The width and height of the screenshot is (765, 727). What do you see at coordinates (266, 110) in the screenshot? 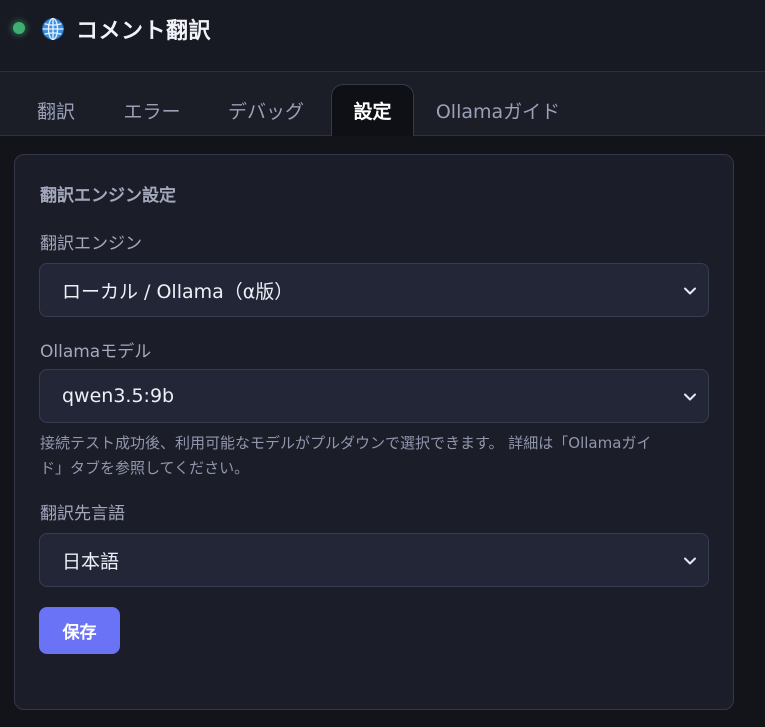
I see `tab-debug: デバッグ` at bounding box center [266, 110].